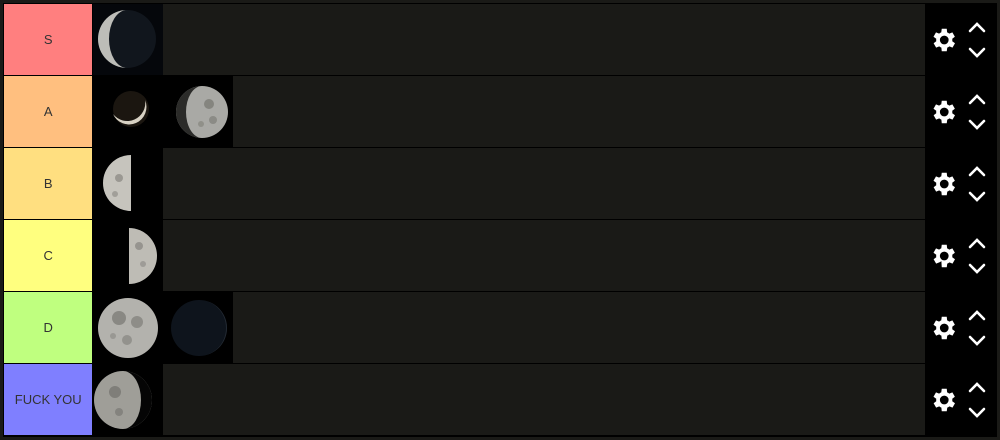 The height and width of the screenshot is (440, 1000). Describe the element at coordinates (48, 39) in the screenshot. I see `tier-label: S` at that location.